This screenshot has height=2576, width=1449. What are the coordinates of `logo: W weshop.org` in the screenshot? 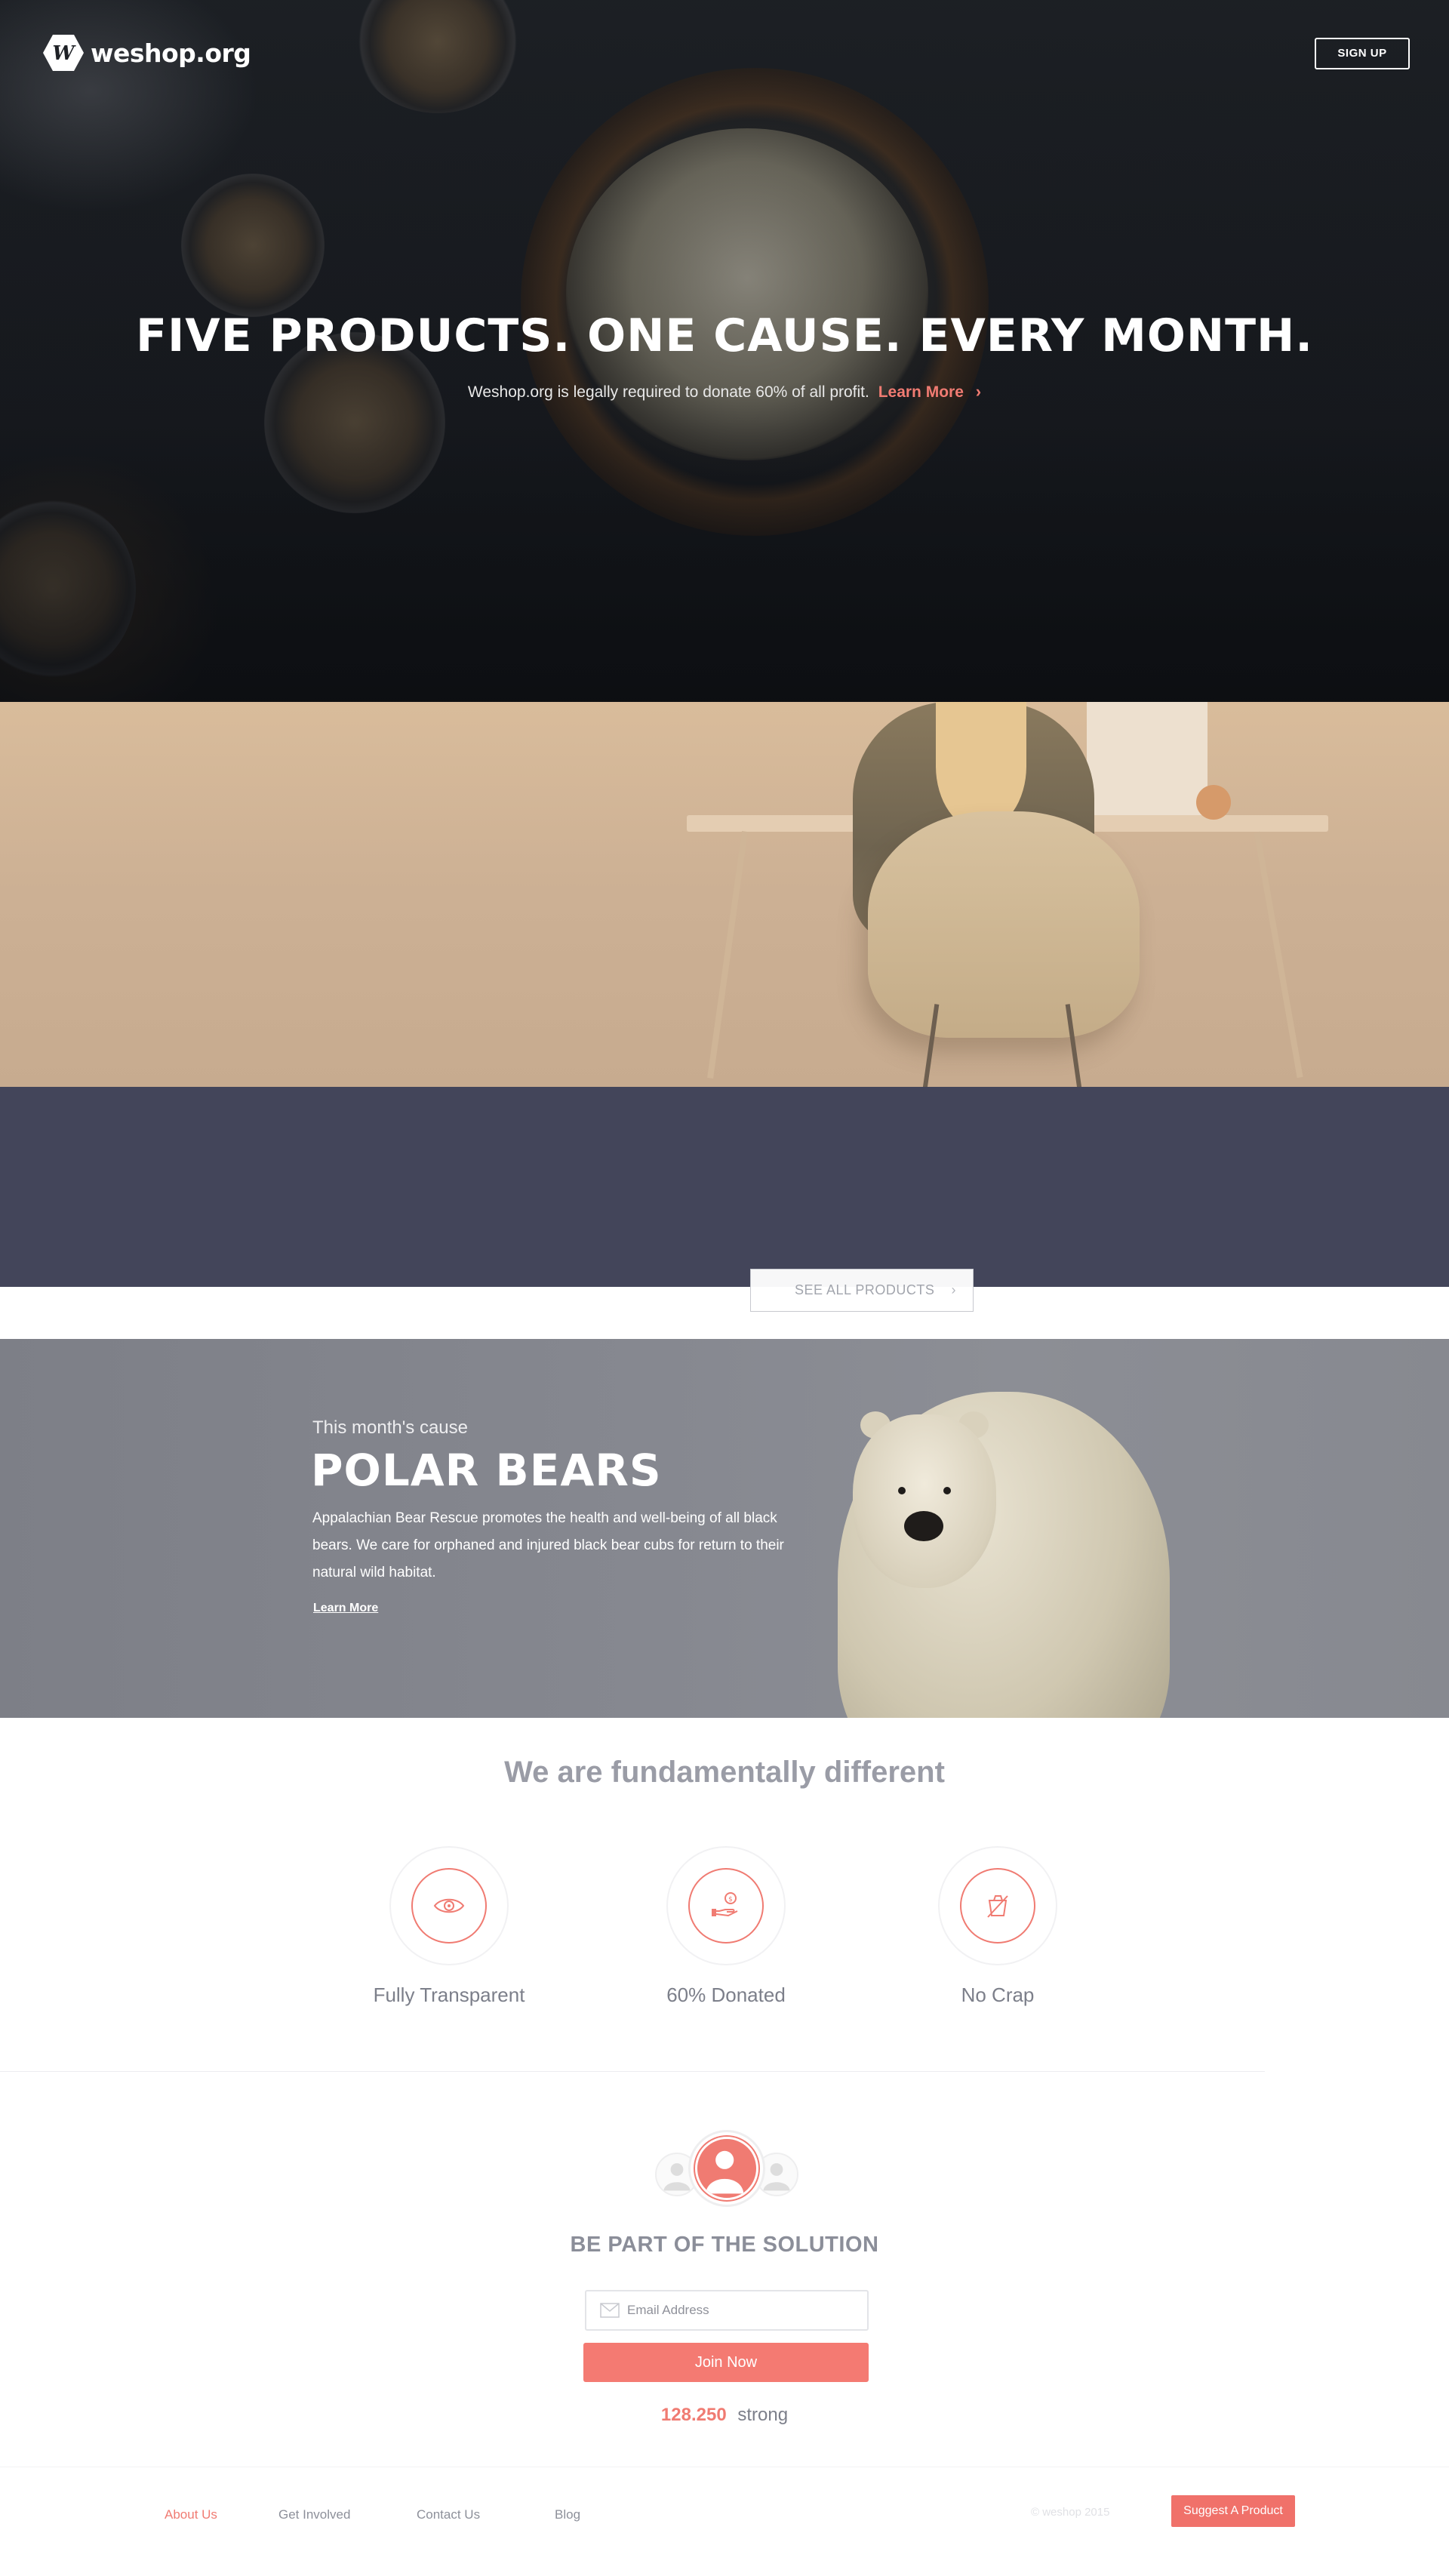 It's located at (146, 52).